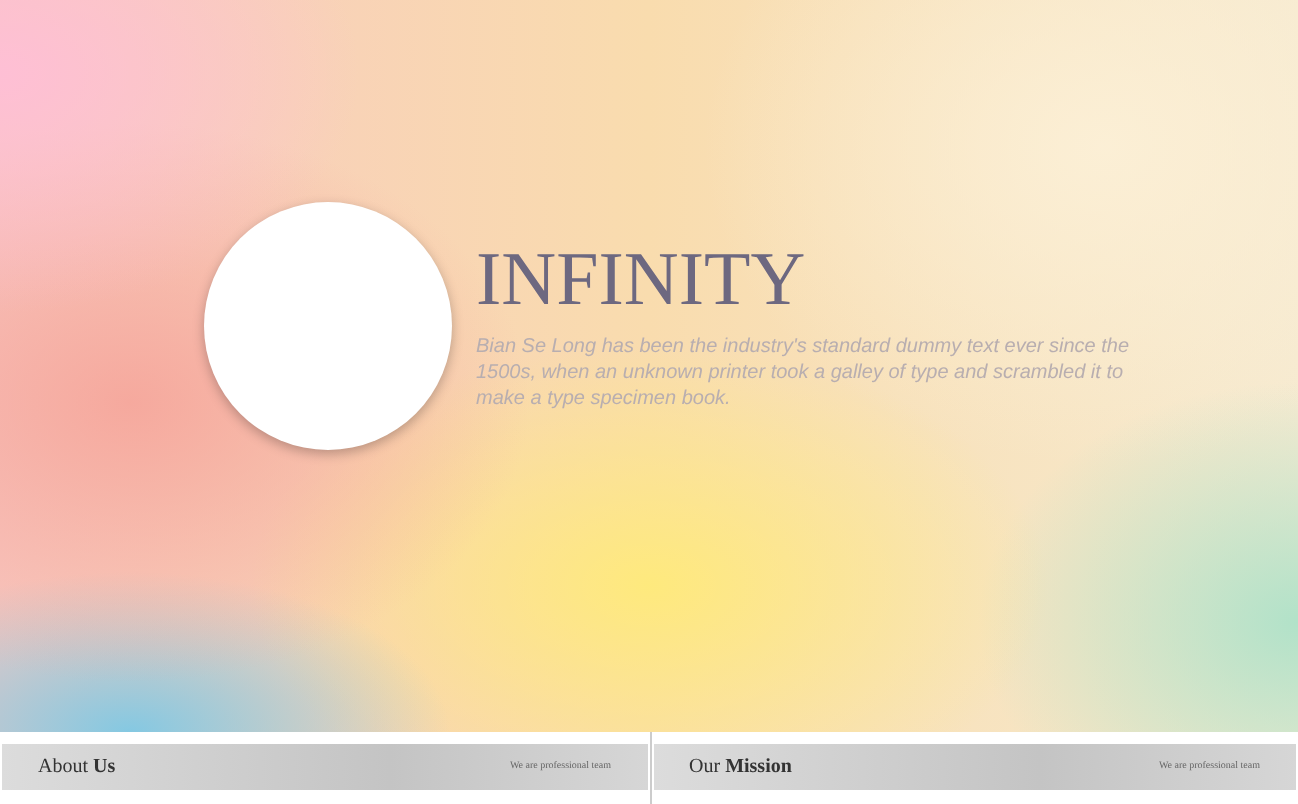 This screenshot has width=1298, height=804. Describe the element at coordinates (804, 372) in the screenshot. I see `hero-description: Bian Se Long has been the industry's standard dummy text ever since the 1500s, when an unknown printer took a galley of type and scrambled it to make a type specimen book.` at that location.